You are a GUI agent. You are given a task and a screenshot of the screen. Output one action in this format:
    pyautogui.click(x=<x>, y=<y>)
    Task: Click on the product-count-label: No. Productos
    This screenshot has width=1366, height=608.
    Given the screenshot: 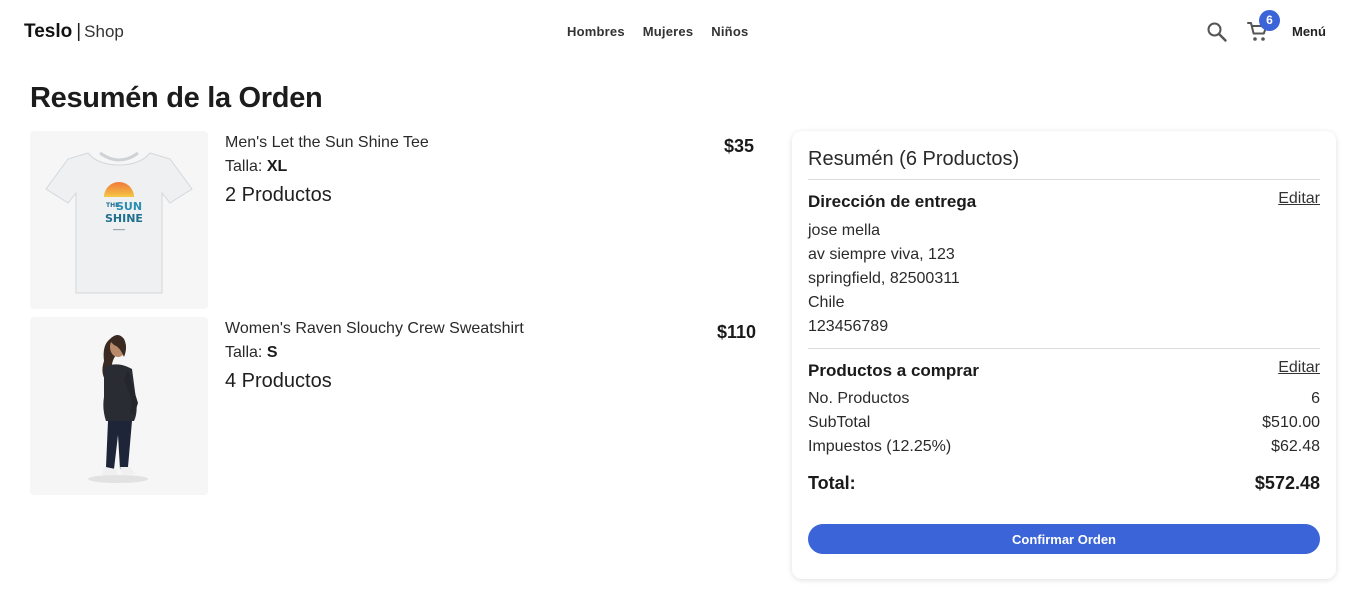 What is the action you would take?
    pyautogui.click(x=859, y=398)
    